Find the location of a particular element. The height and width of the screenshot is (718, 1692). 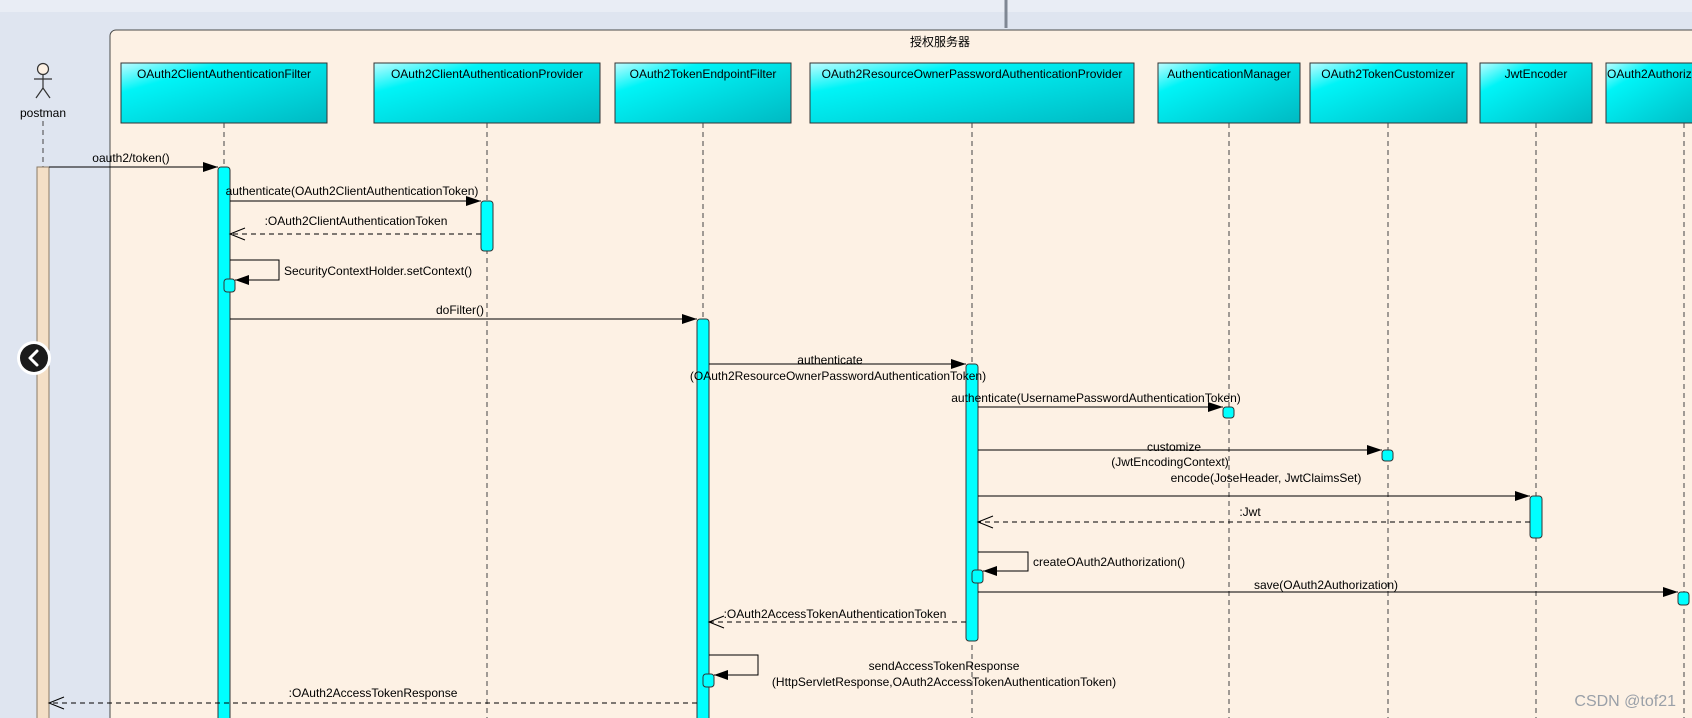

actor-head is located at coordinates (43, 69).